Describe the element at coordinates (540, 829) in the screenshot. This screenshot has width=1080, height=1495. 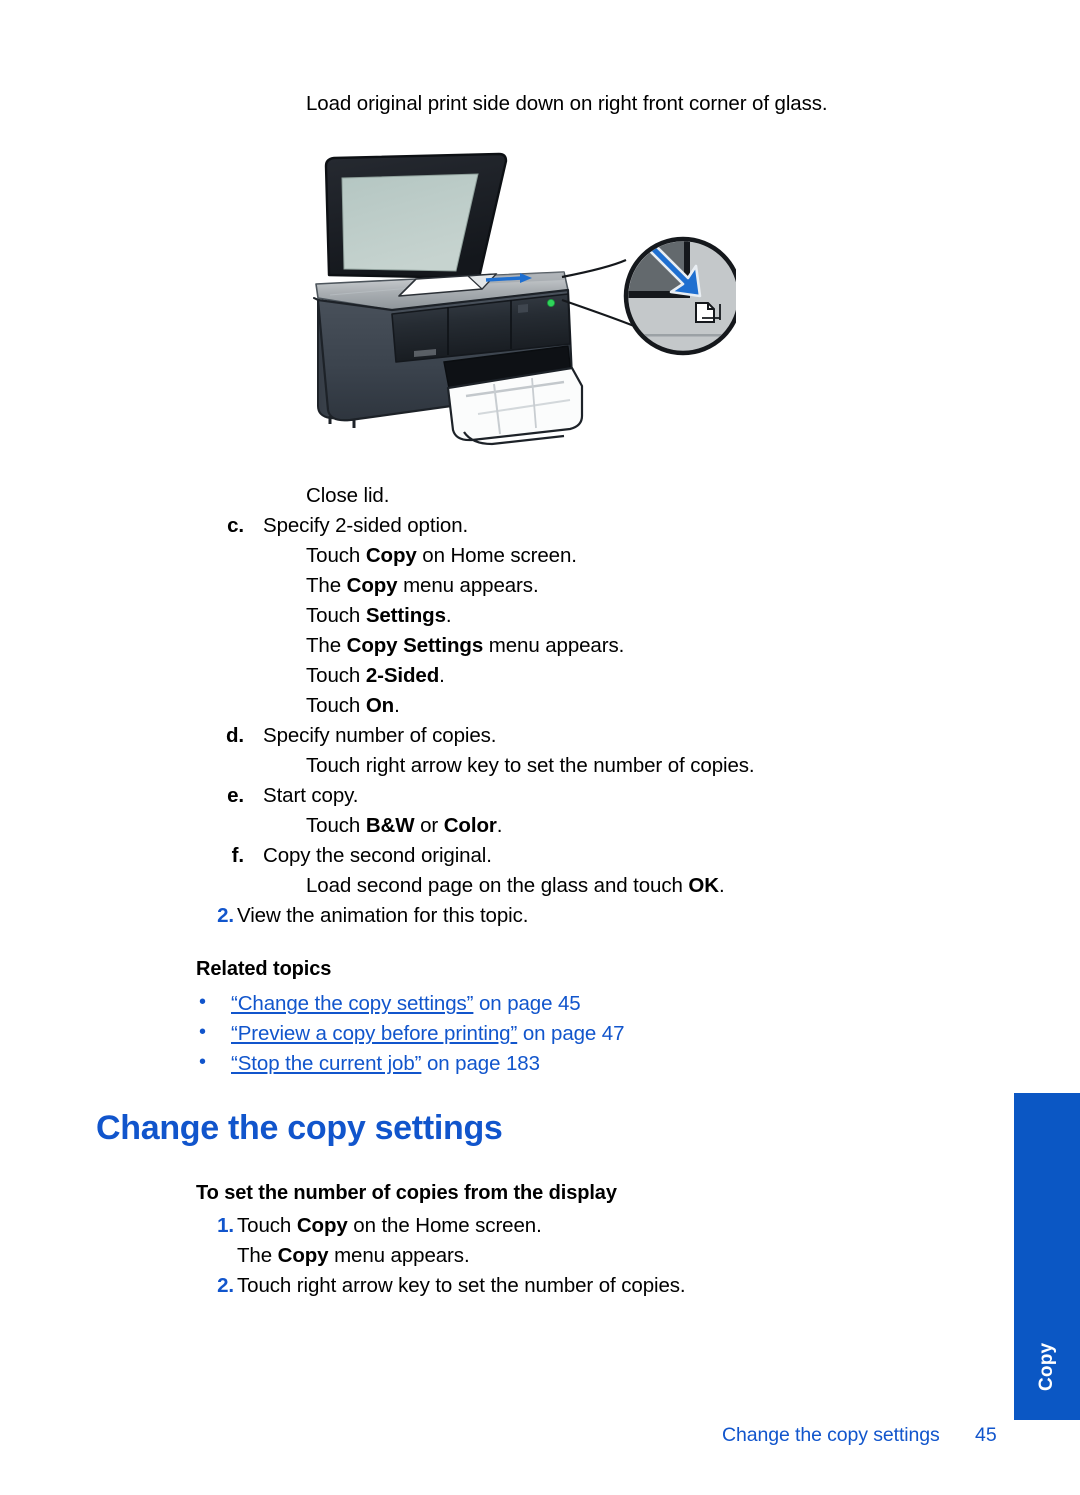
I see `step-line: Touch B&W or Color.` at that location.